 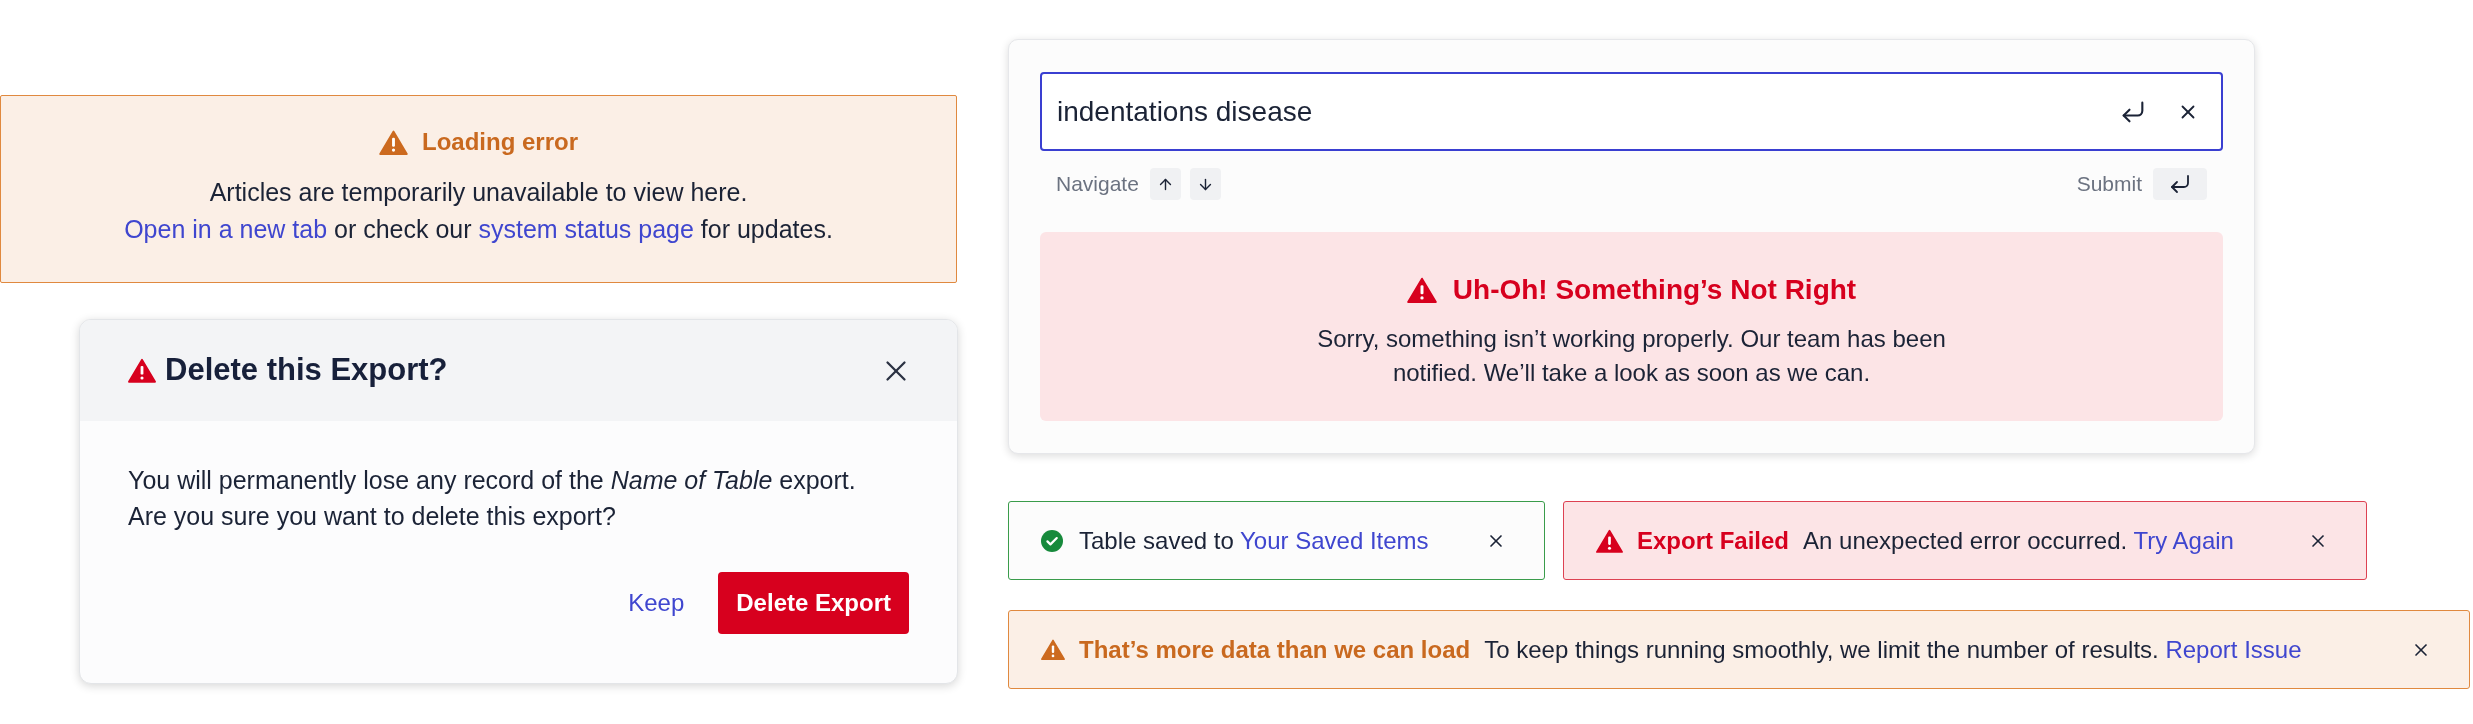 What do you see at coordinates (492, 498) in the screenshot?
I see `dialog-message: You will permanently lose any record of the Name of Table export. Are you sure you want to delete this export?` at bounding box center [492, 498].